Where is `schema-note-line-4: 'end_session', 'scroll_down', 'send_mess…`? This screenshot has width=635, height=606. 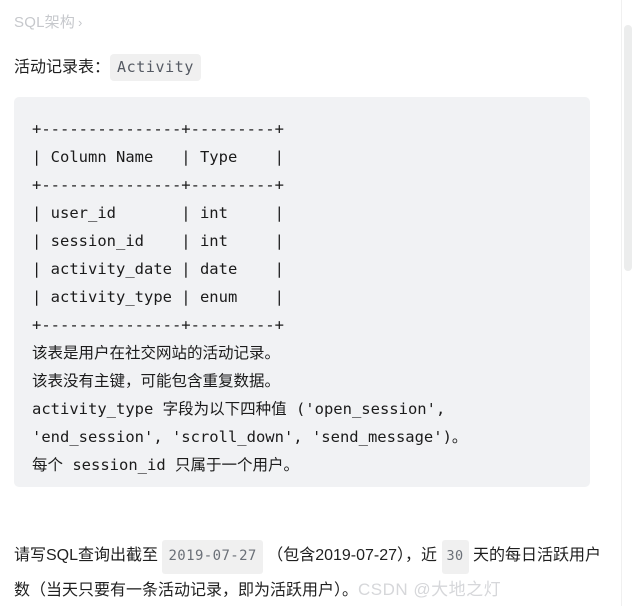
schema-note-line-4: 'end_session', 'scroll_down', 'send_mess… is located at coordinates (250, 437).